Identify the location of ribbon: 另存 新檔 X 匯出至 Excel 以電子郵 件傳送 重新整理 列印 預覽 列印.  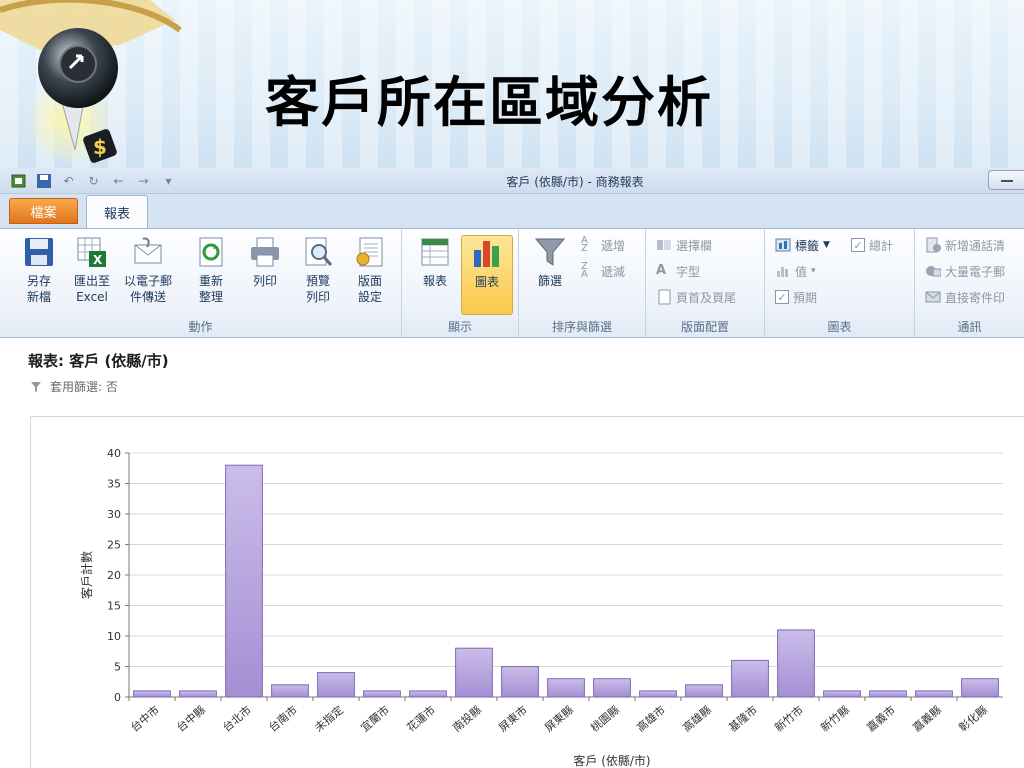
(512, 283).